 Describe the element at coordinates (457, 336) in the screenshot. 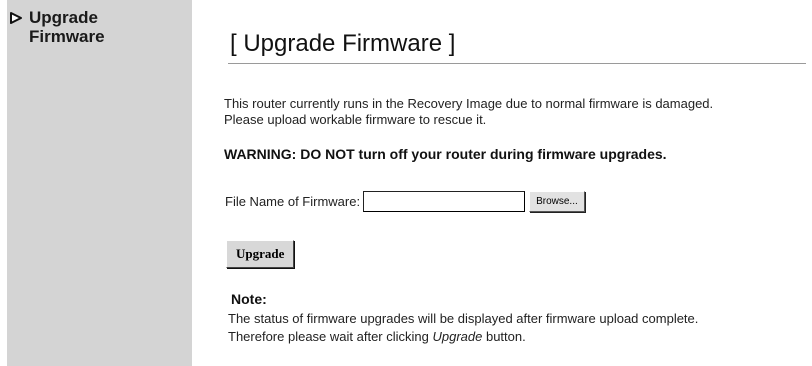

I see `note-line2-emphasis: Upgrade` at that location.